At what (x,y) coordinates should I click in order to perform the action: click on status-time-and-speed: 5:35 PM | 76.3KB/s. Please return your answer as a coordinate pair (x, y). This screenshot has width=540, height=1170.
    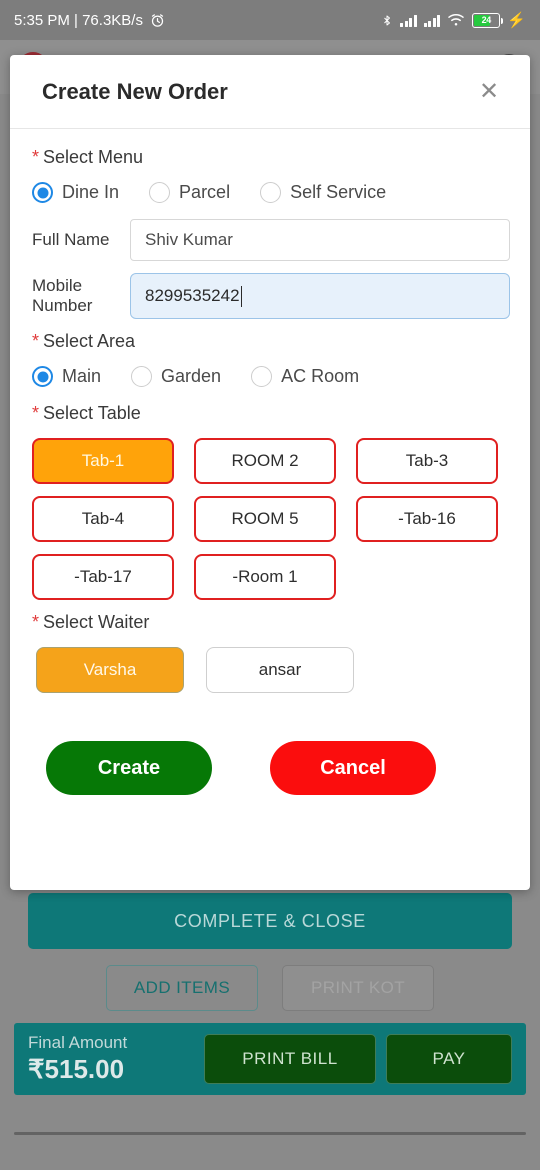
    Looking at the image, I should click on (78, 20).